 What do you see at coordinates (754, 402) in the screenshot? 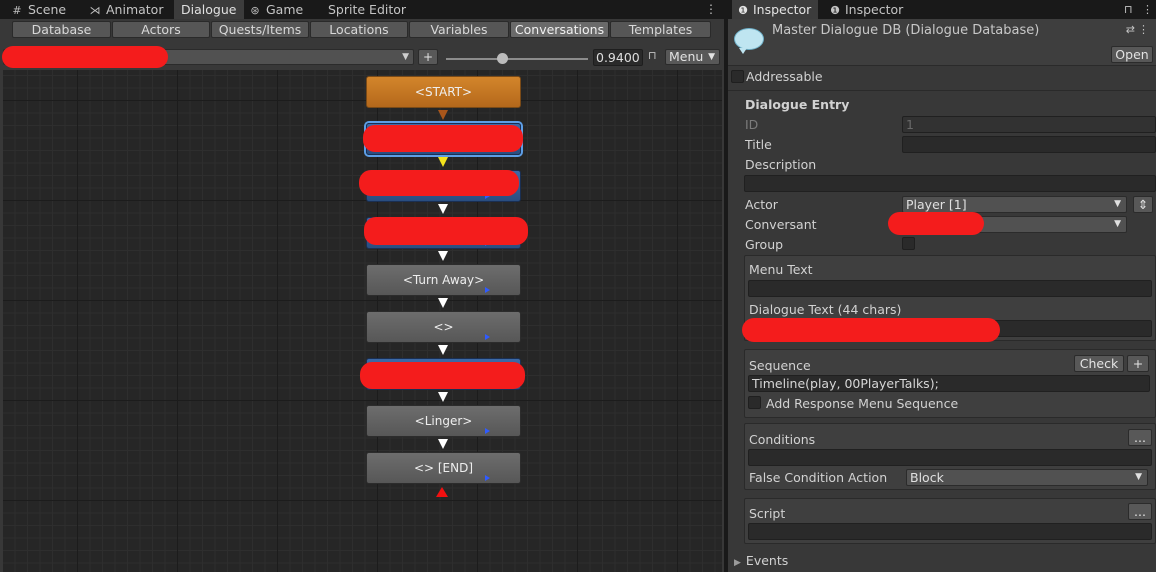
I see `add-response-checkbox` at bounding box center [754, 402].